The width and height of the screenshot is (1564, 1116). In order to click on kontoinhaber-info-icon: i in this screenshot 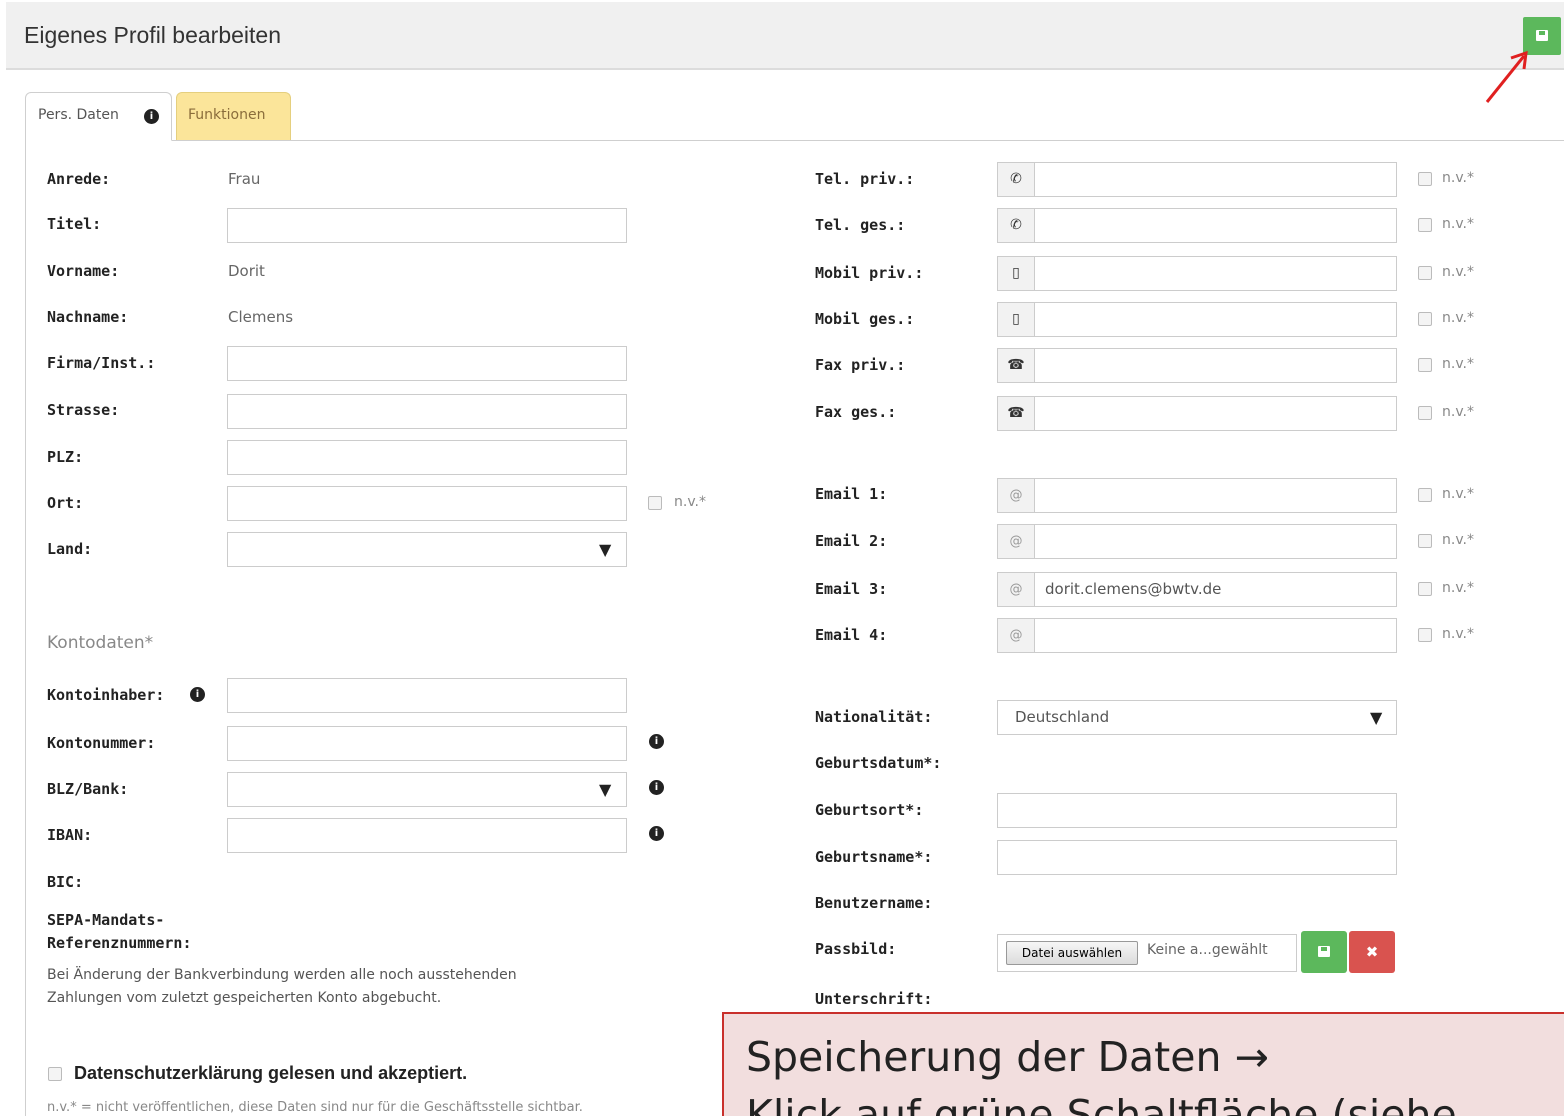, I will do `click(197, 694)`.